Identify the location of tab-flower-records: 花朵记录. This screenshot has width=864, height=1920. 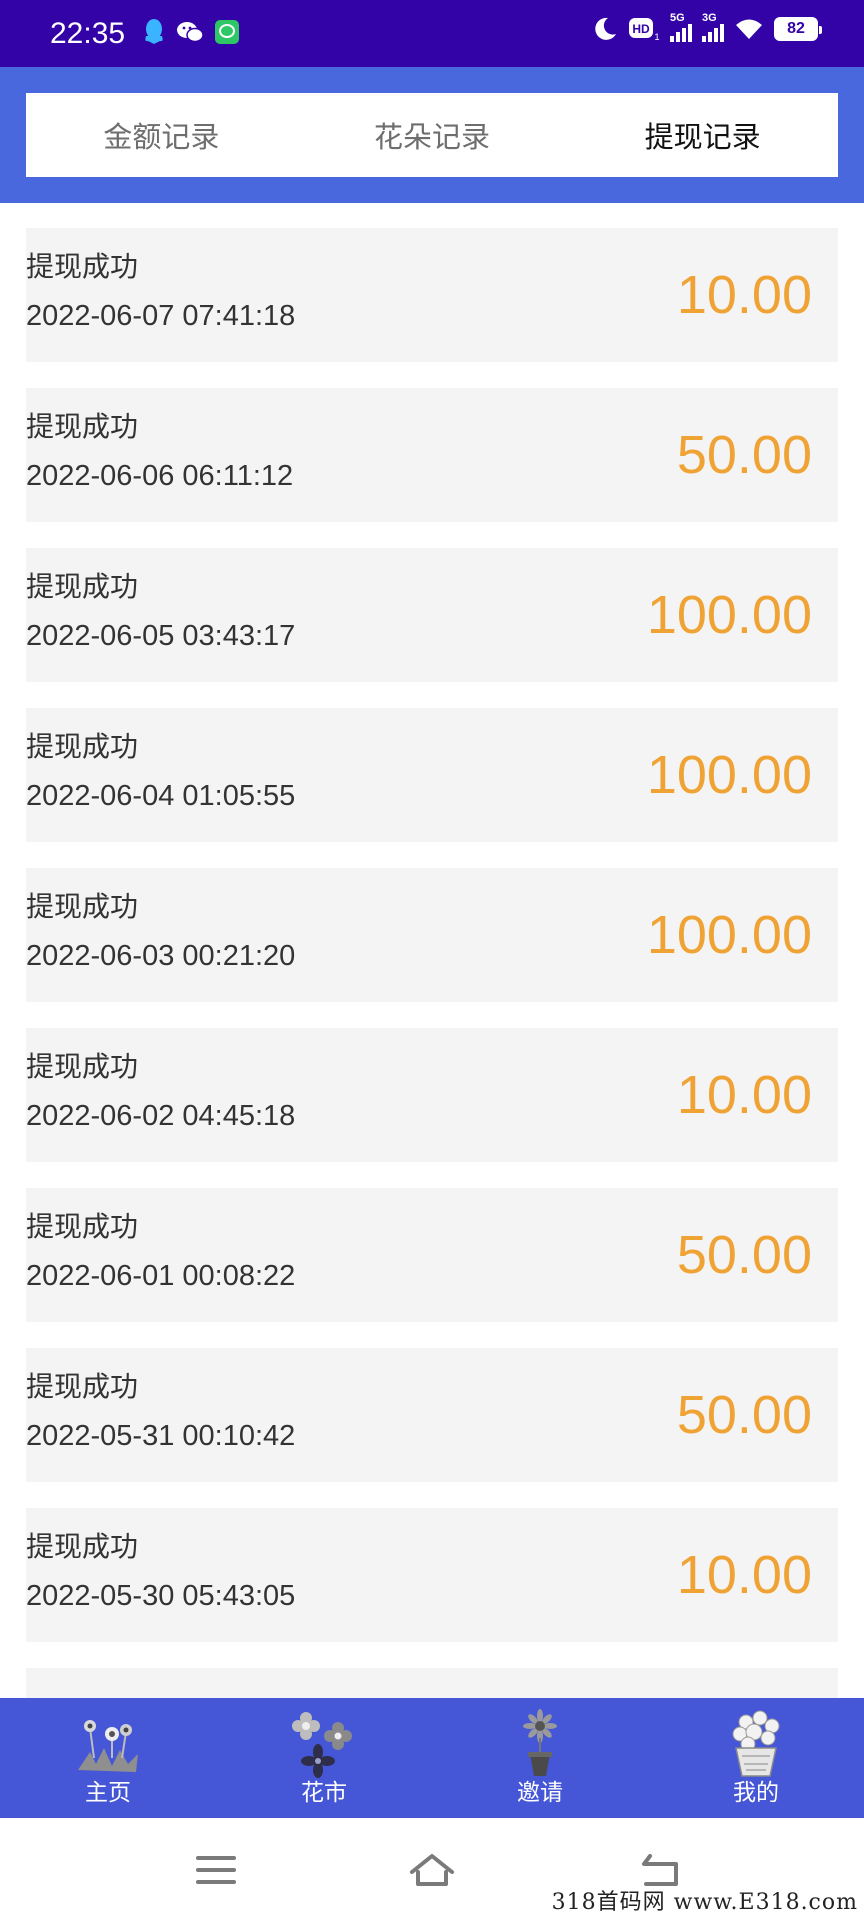
(432, 135).